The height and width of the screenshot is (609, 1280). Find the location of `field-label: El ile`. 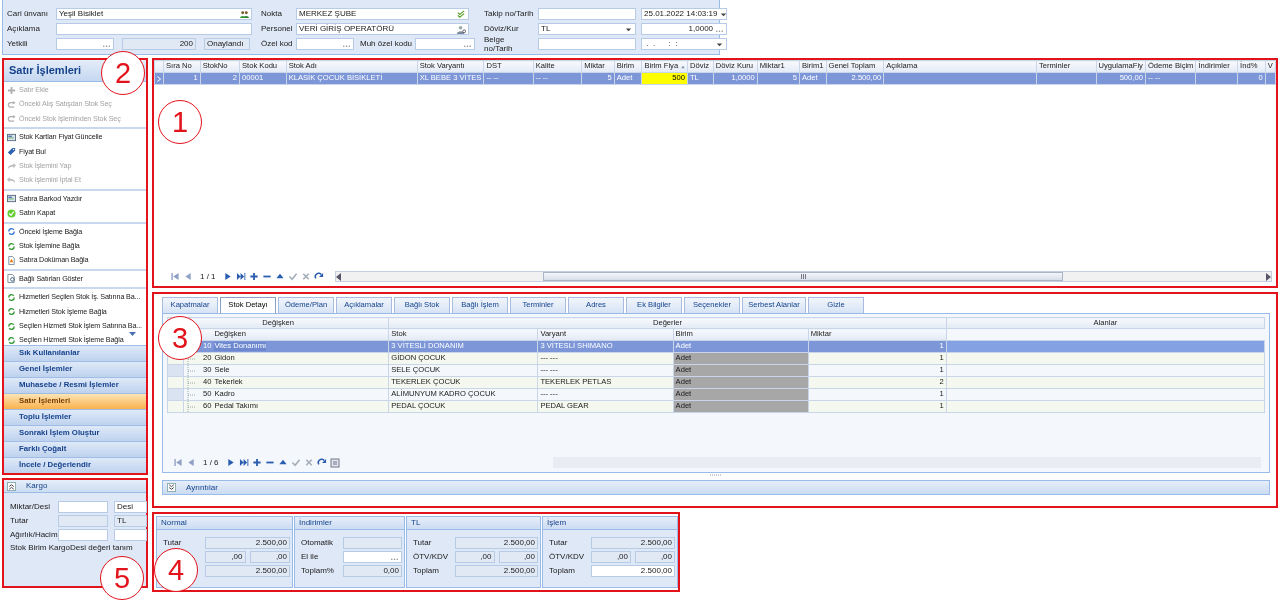

field-label: El ile is located at coordinates (310, 557).